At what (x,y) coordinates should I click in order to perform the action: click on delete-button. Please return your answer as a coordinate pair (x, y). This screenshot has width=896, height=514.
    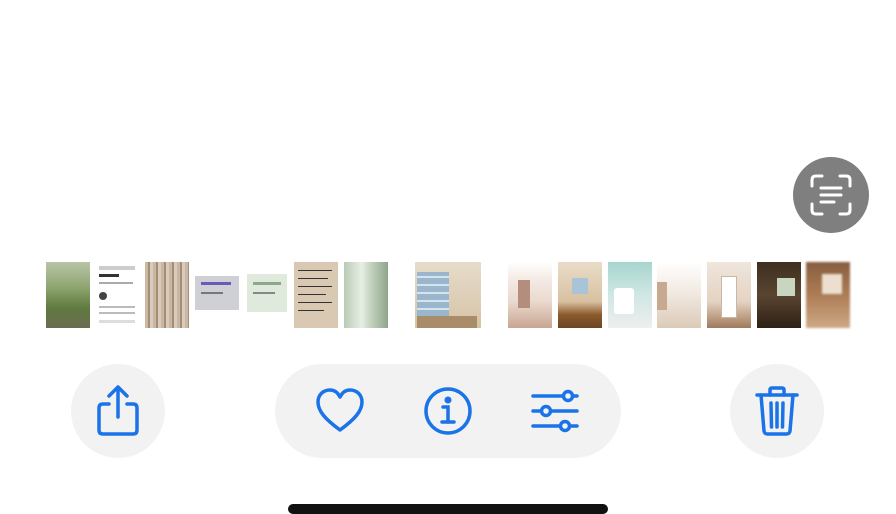
    Looking at the image, I should click on (777, 411).